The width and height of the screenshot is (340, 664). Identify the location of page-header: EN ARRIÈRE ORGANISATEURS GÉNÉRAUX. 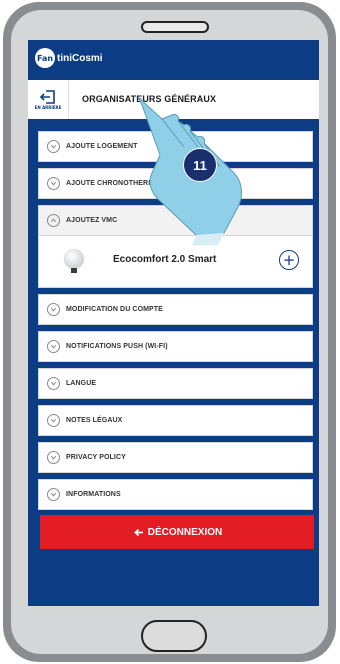
(173, 99).